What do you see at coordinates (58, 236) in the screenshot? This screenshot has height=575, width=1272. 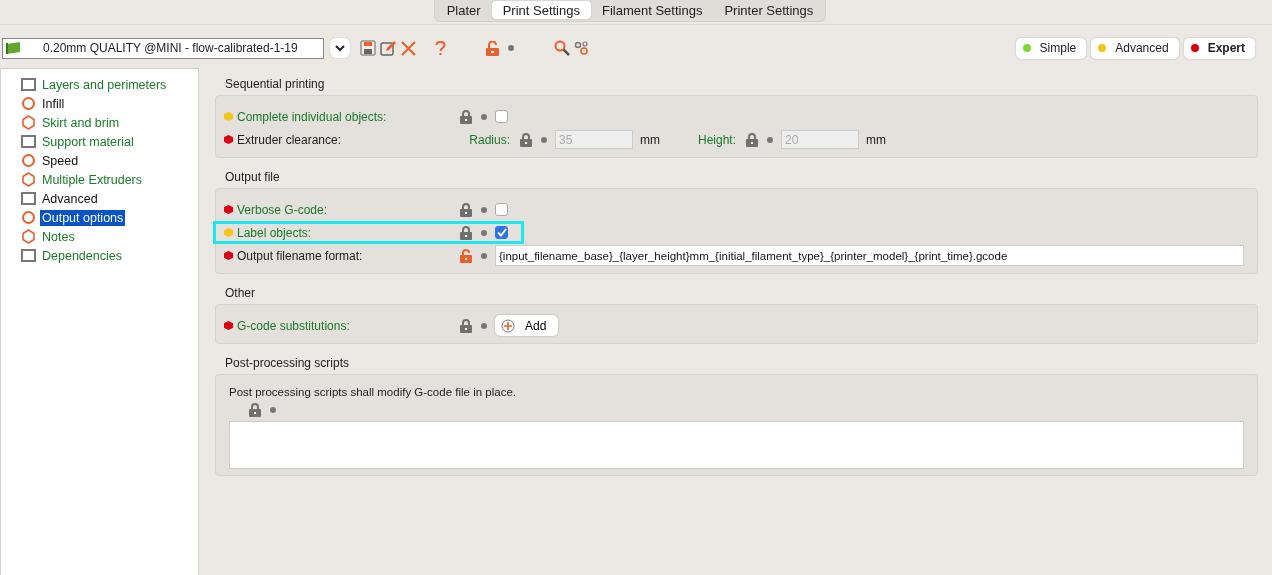 I see `sidebar-item: Notes` at bounding box center [58, 236].